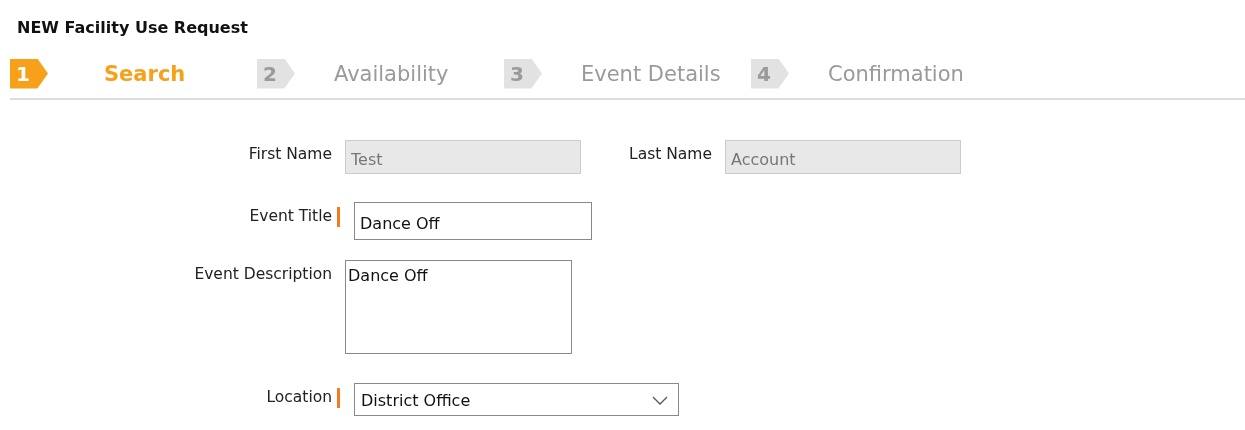 This screenshot has height=430, width=1245. I want to click on field-label: Location, so click(298, 396).